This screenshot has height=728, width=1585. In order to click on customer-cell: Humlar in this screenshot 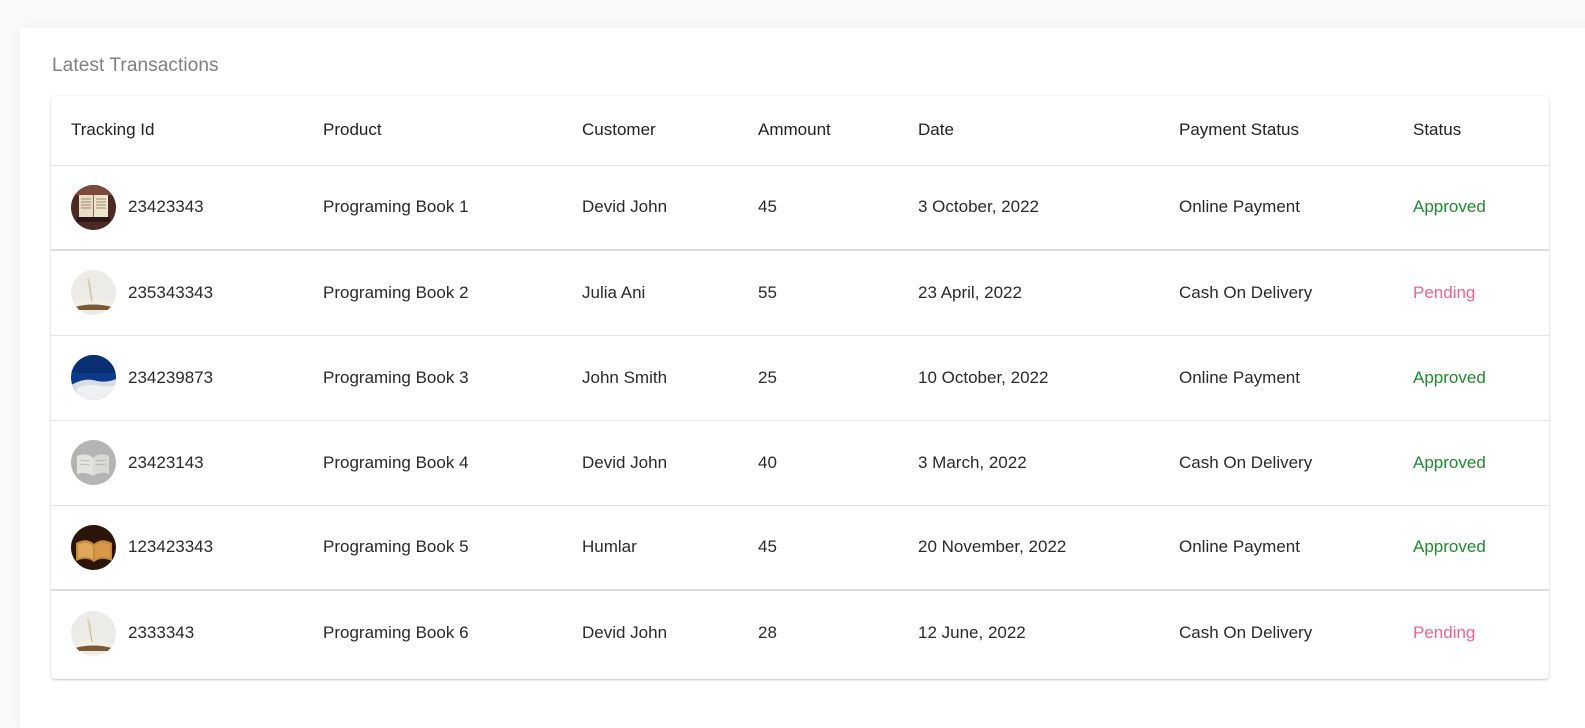, I will do `click(650, 548)`.